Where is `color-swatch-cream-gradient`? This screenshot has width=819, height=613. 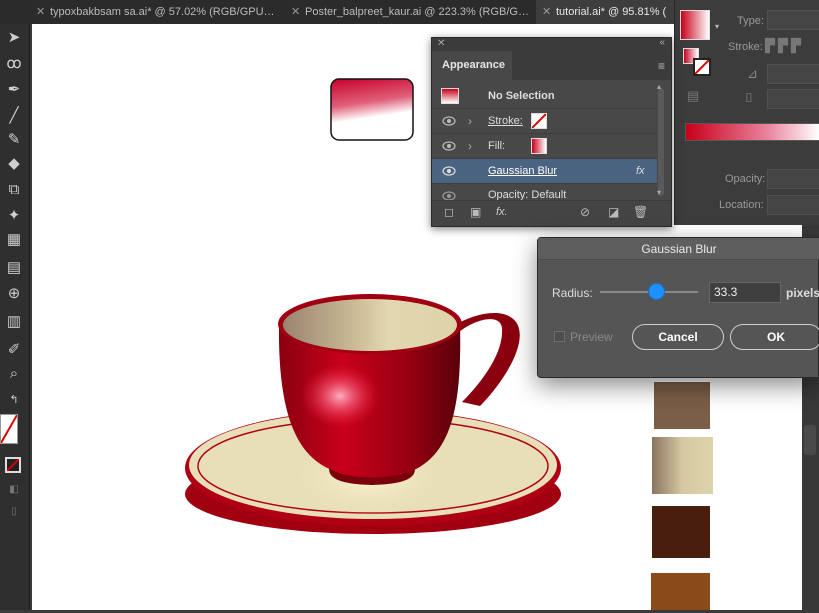 color-swatch-cream-gradient is located at coordinates (682, 465).